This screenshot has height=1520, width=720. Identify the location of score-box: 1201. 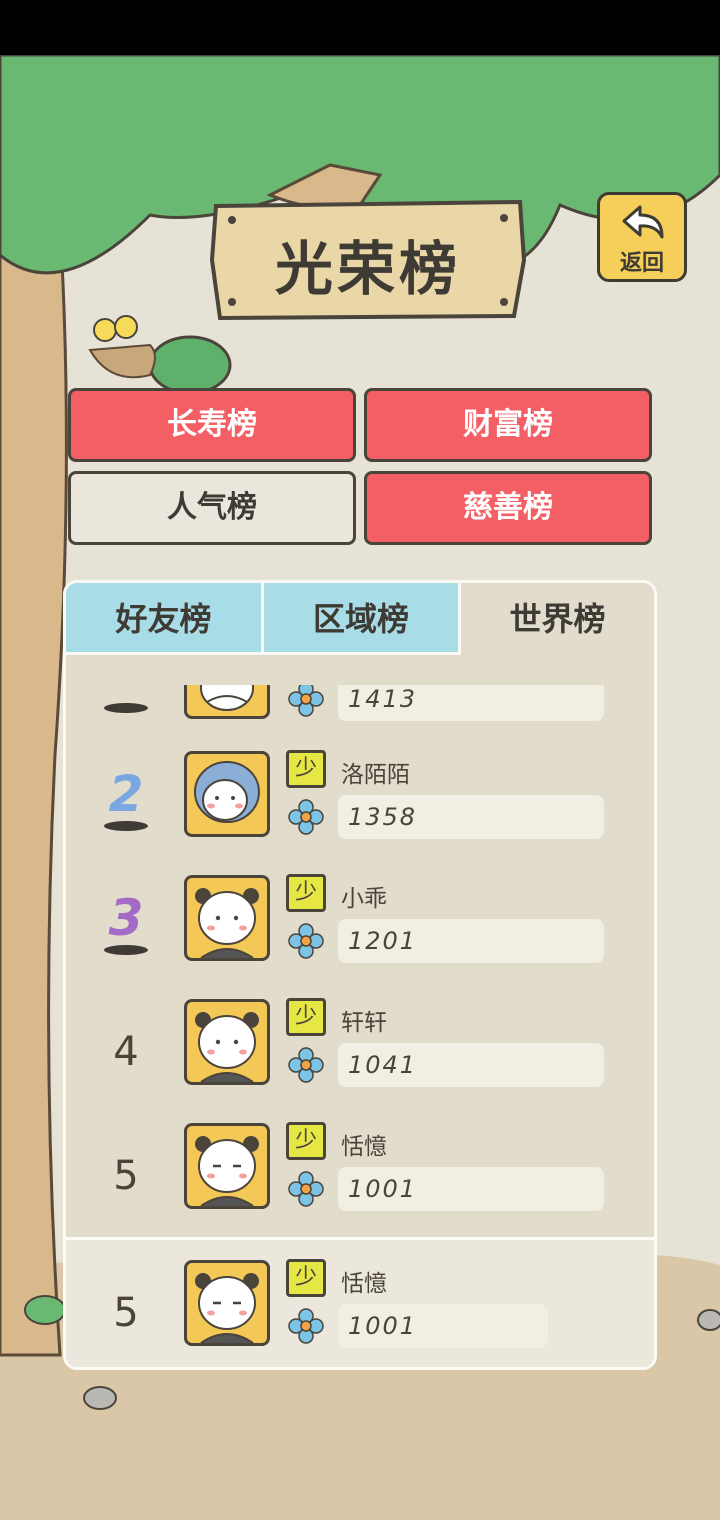
(471, 941).